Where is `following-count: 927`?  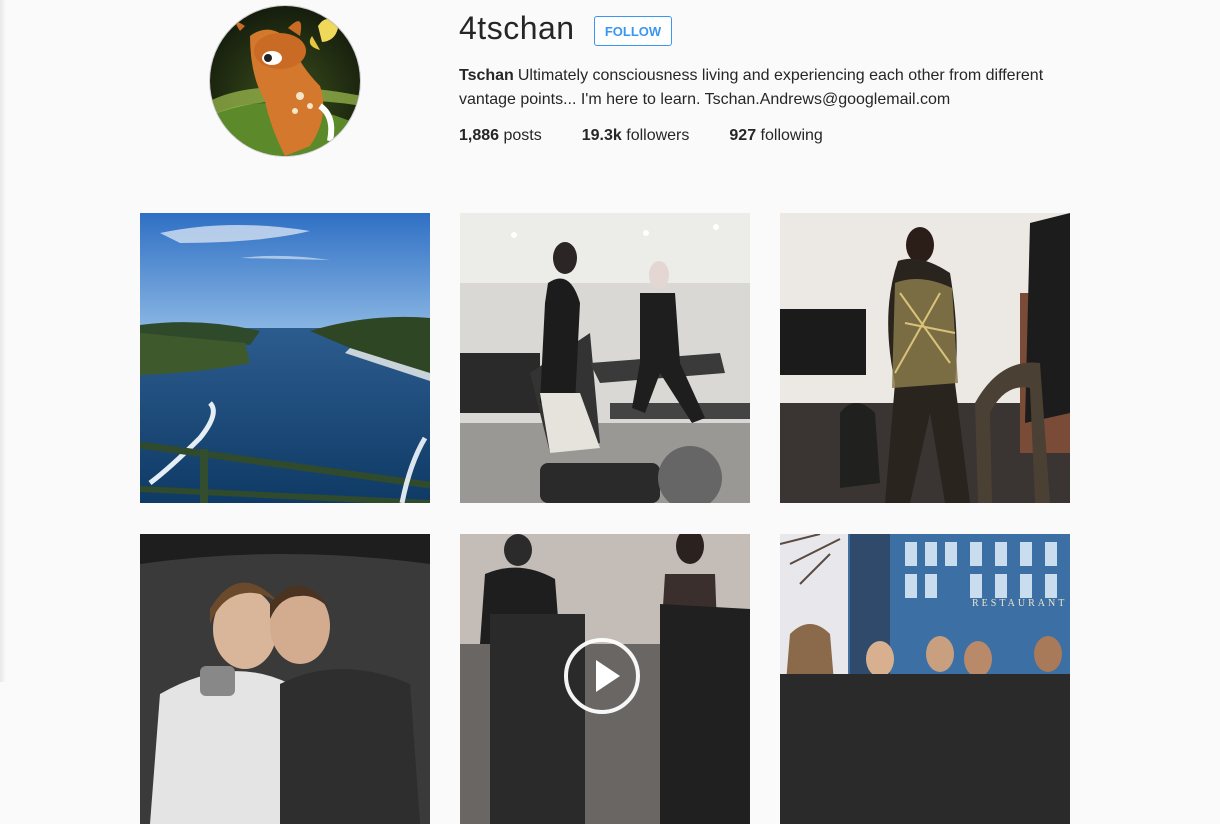
following-count: 927 is located at coordinates (743, 135).